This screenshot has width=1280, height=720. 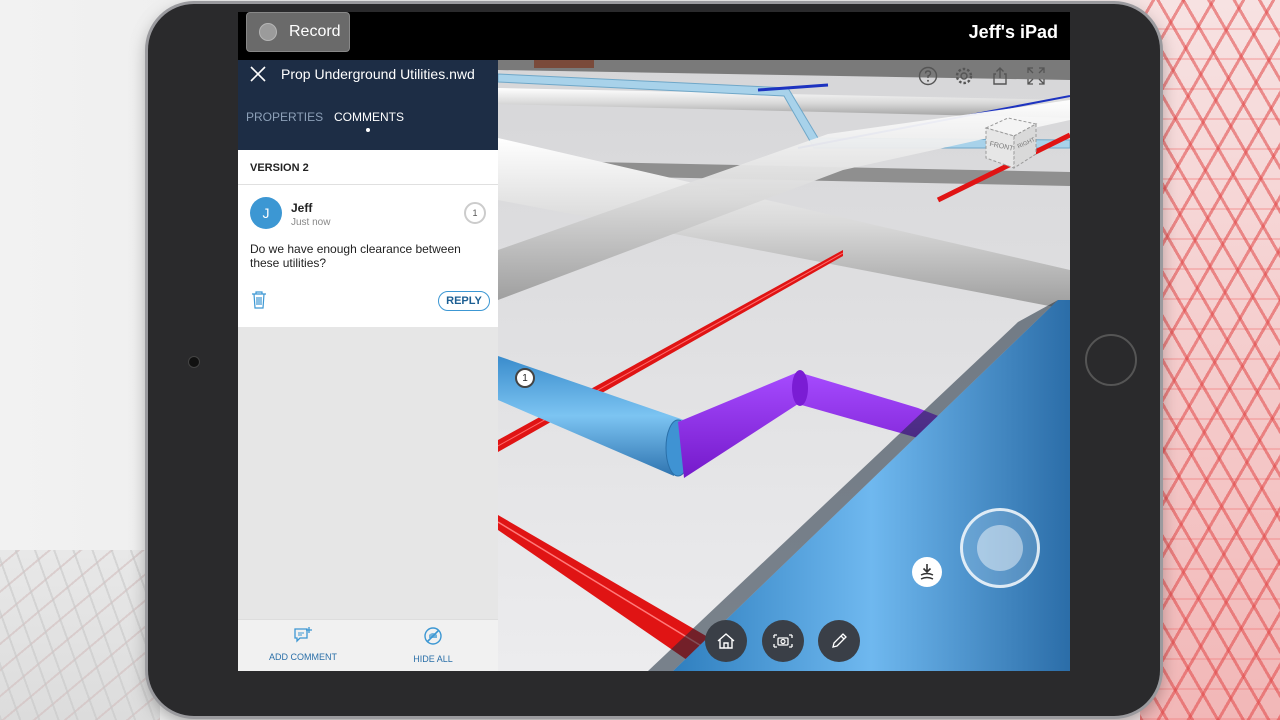 I want to click on share-icon, so click(x=1000, y=76).